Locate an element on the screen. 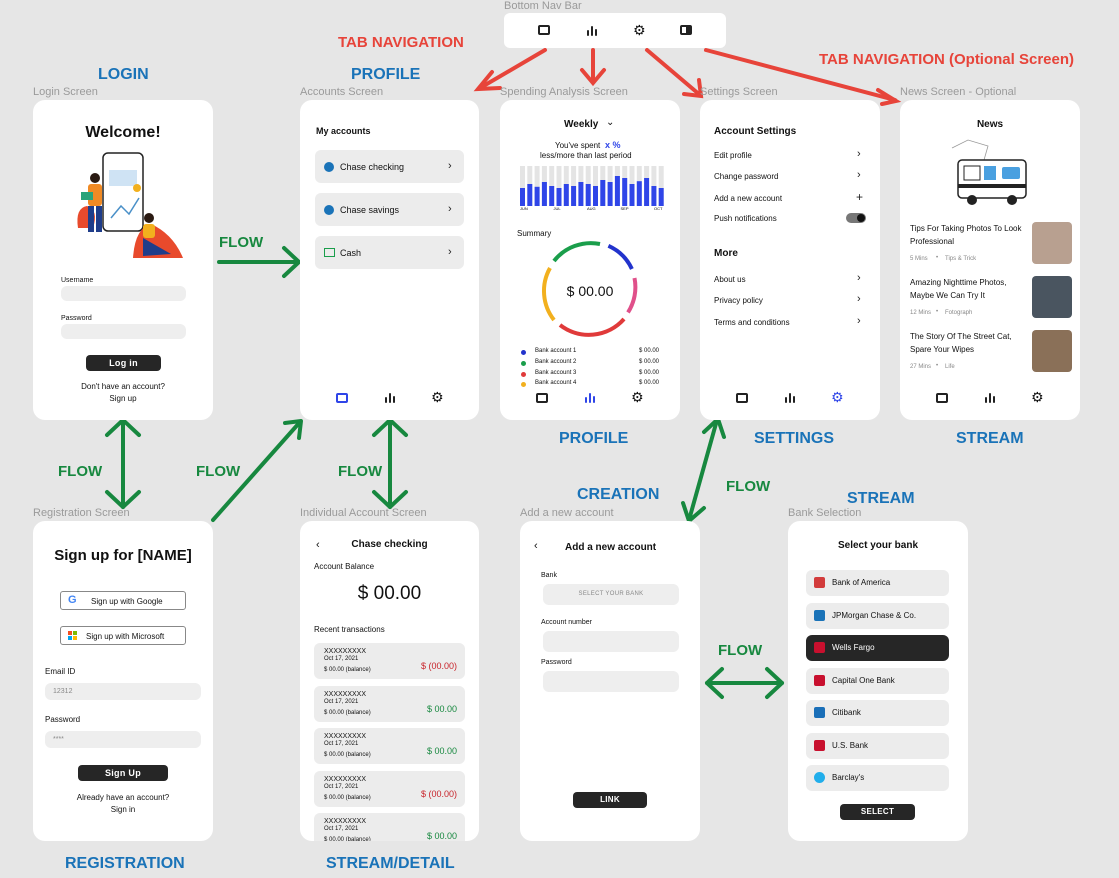  news-item-meta: 12 Mins is located at coordinates (921, 313).